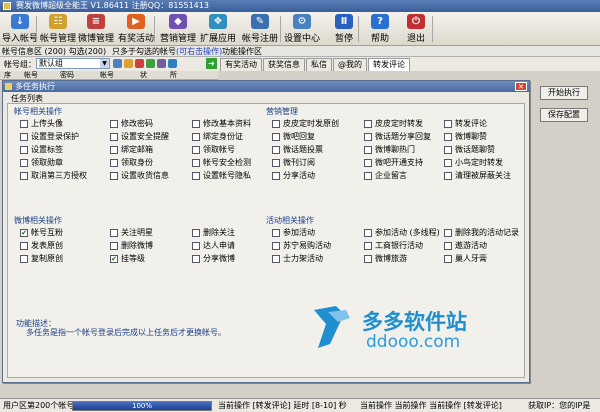 This screenshot has height=412, width=600. I want to click on marketing-checkbox: 微话题分享回复, so click(397, 136).